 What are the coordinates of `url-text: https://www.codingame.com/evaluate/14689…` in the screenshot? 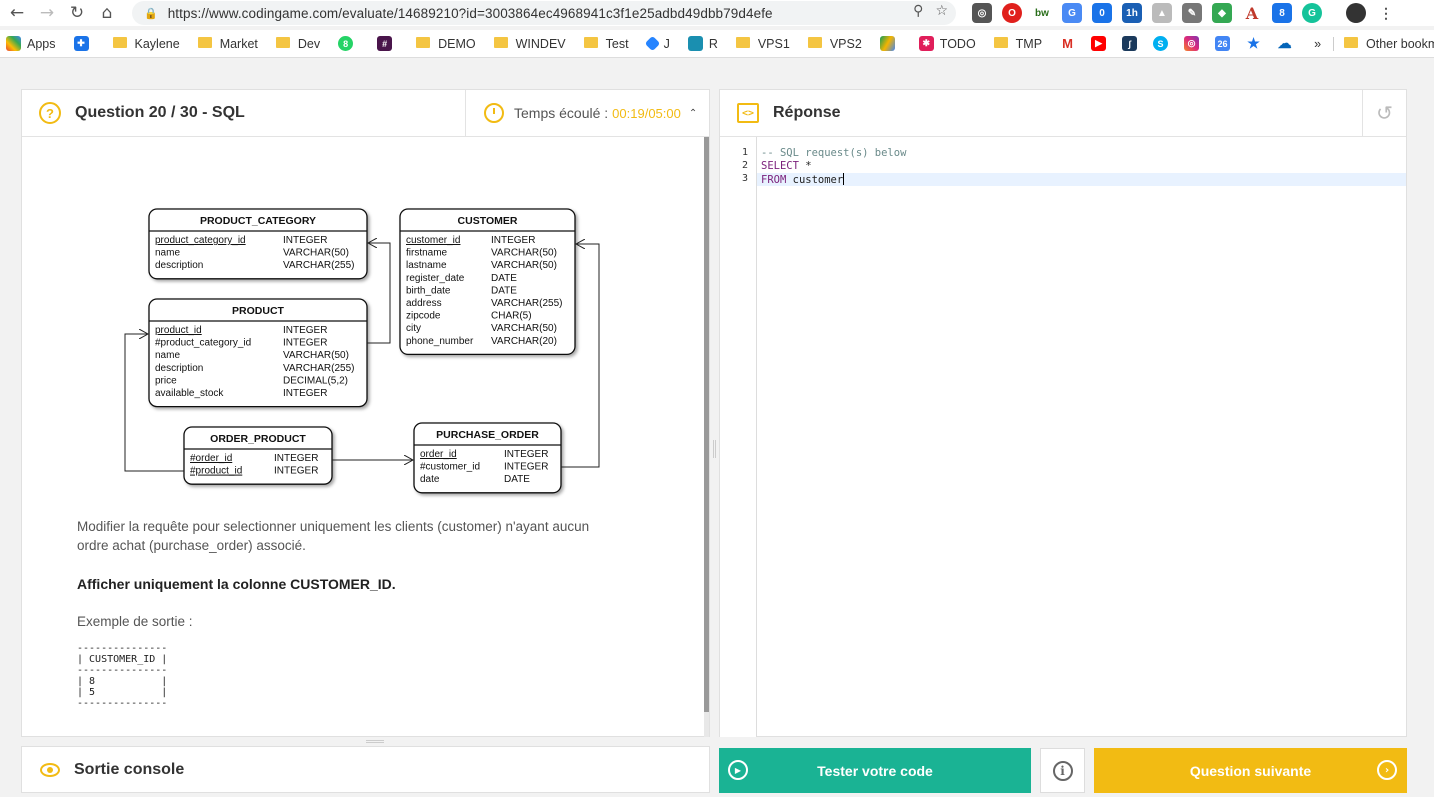 It's located at (470, 13).